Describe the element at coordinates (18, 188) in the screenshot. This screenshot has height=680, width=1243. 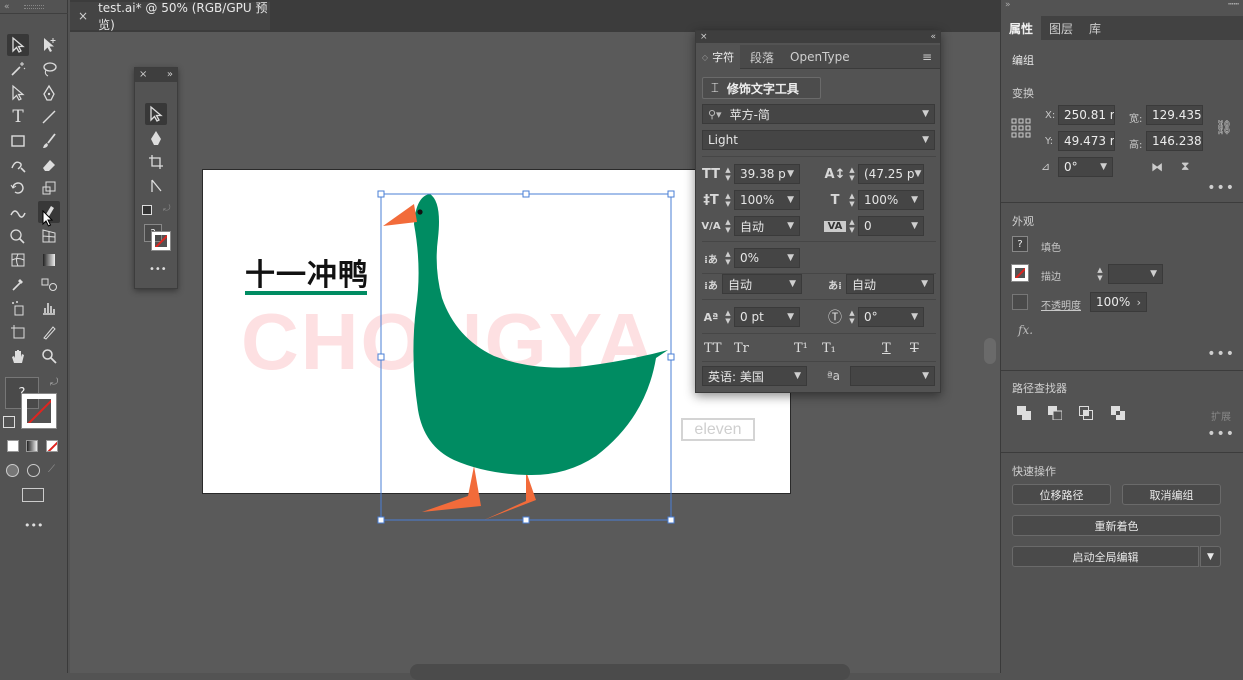
I see `rotate-tool-icon` at that location.